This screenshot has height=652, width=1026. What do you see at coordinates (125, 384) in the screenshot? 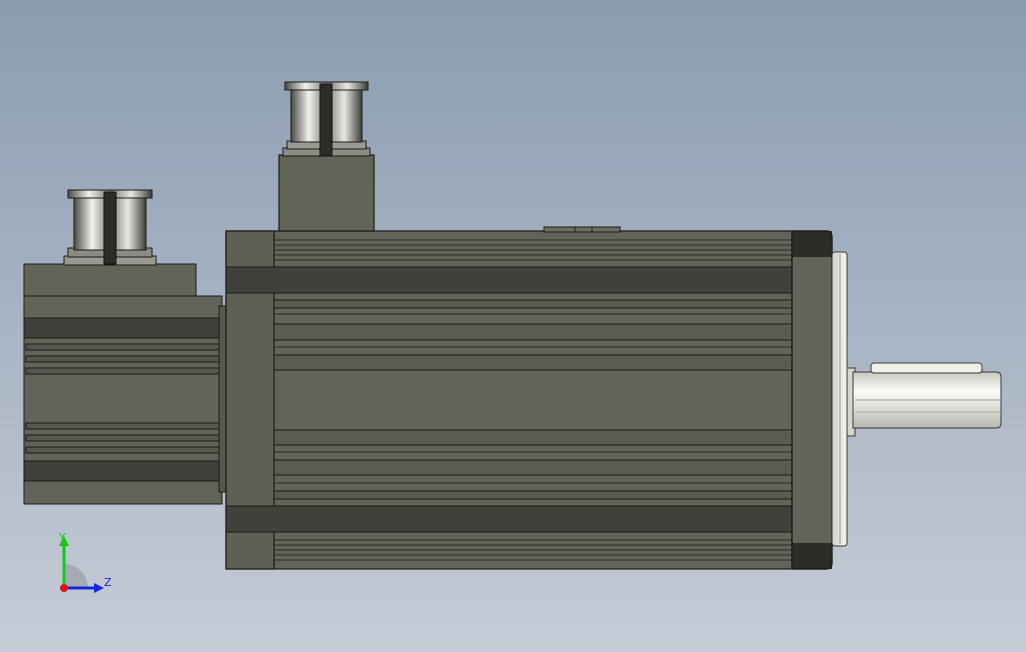
I see `encoder-housing` at bounding box center [125, 384].